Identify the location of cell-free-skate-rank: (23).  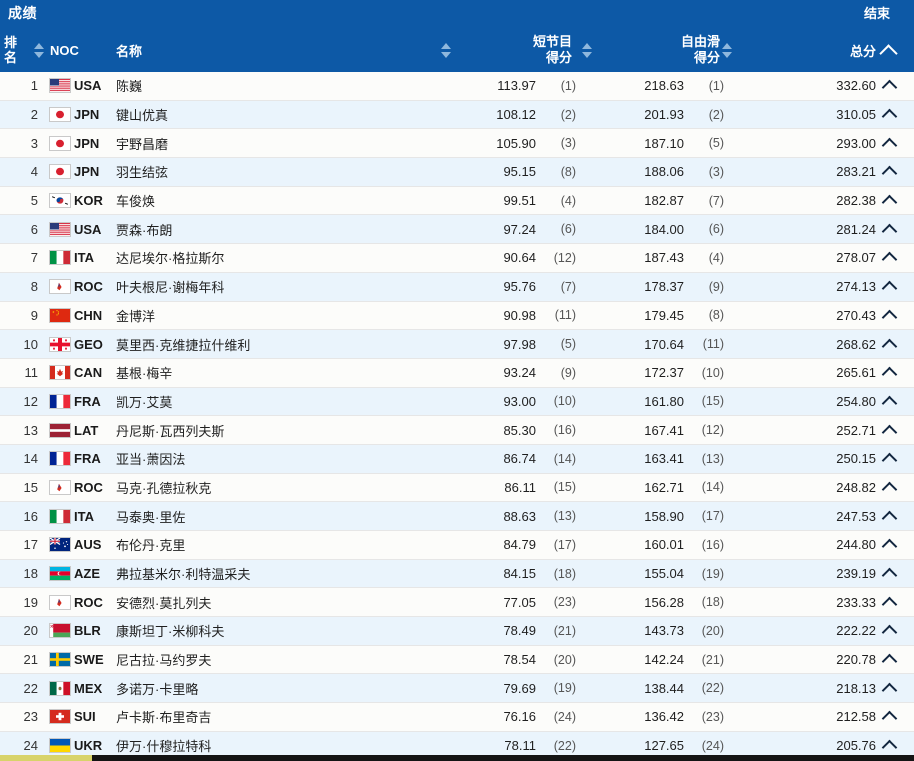
(712, 716).